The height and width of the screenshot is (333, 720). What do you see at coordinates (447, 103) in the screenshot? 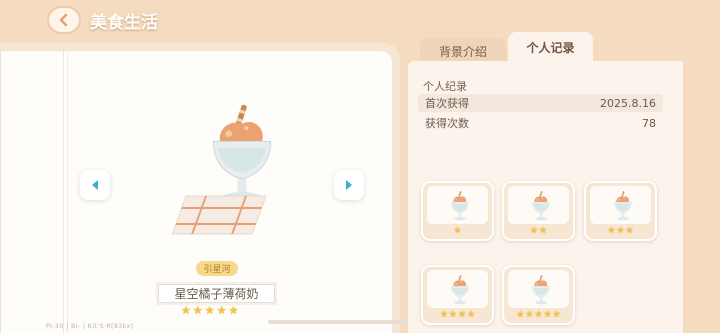
I see `first-obtained-label: 首次获得` at bounding box center [447, 103].